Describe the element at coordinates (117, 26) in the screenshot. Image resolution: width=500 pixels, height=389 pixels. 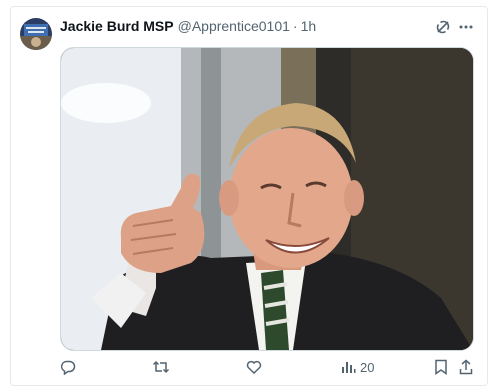
I see `author-name: Jackie Burd MSP` at that location.